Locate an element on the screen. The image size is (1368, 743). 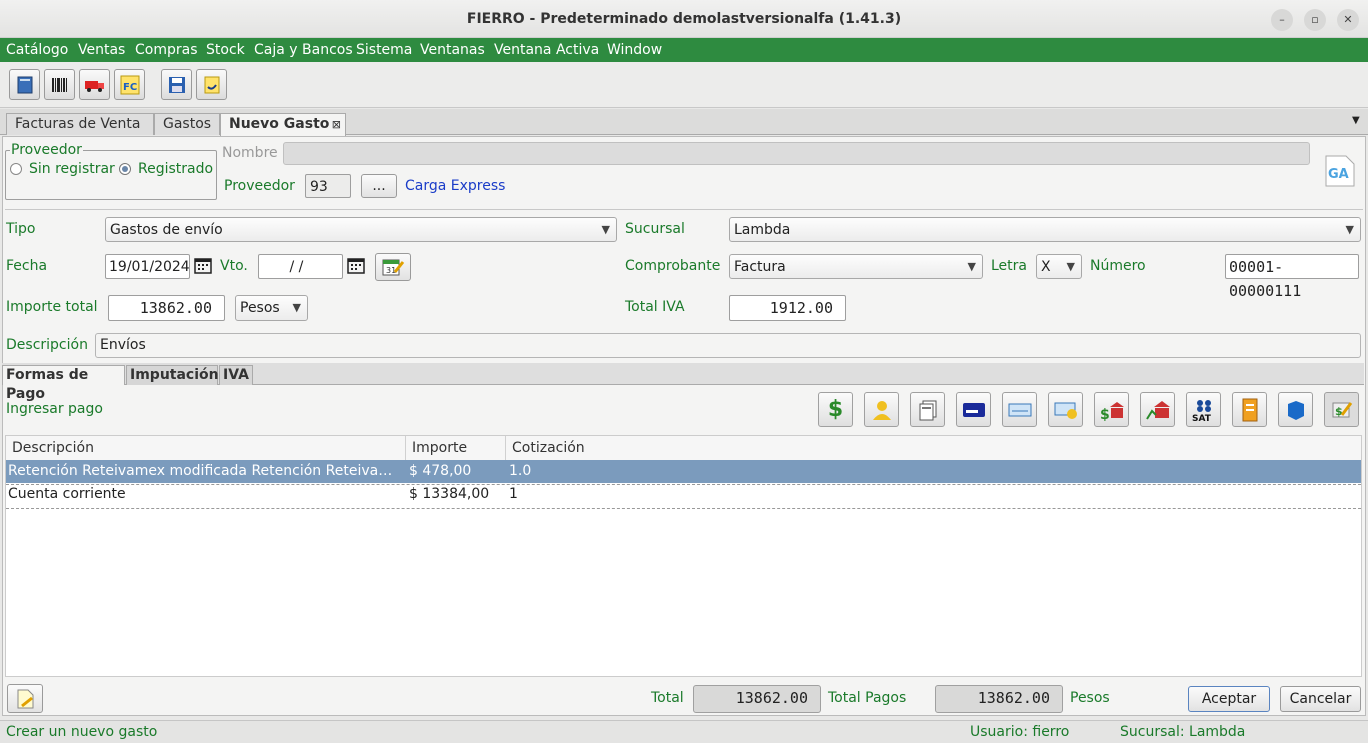
check-money-icon is located at coordinates (1065, 410).